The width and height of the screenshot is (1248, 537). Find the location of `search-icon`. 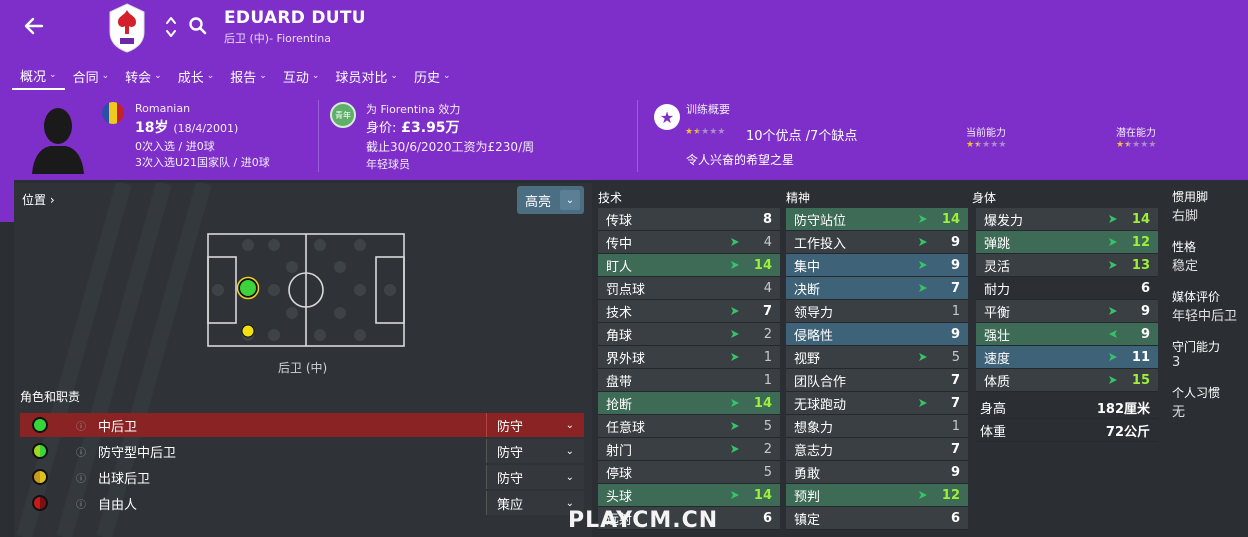

search-icon is located at coordinates (198, 26).